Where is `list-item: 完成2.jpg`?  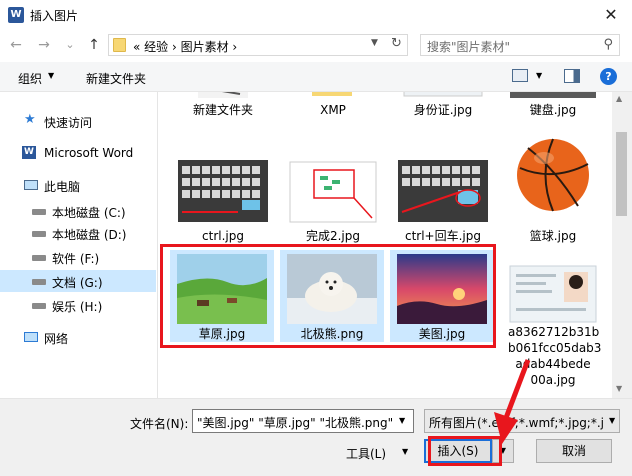
list-item: 完成2.jpg is located at coordinates (333, 195).